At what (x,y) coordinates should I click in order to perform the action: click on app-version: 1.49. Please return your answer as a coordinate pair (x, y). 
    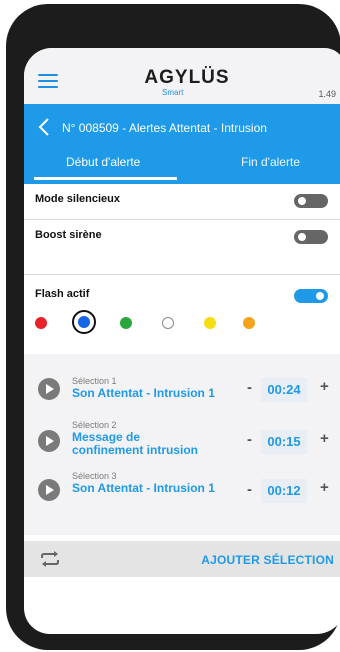
    Looking at the image, I should click on (327, 94).